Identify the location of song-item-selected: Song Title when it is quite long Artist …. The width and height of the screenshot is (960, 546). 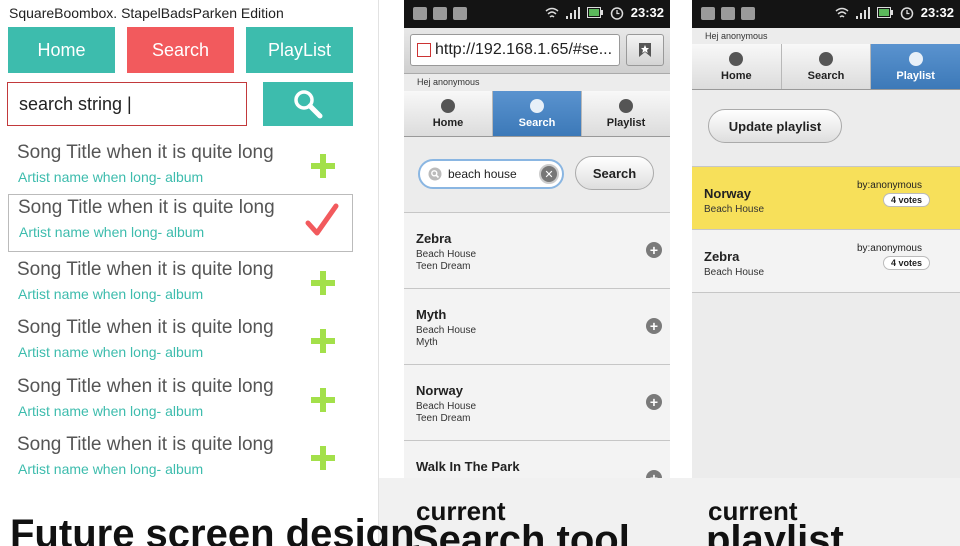
(180, 223).